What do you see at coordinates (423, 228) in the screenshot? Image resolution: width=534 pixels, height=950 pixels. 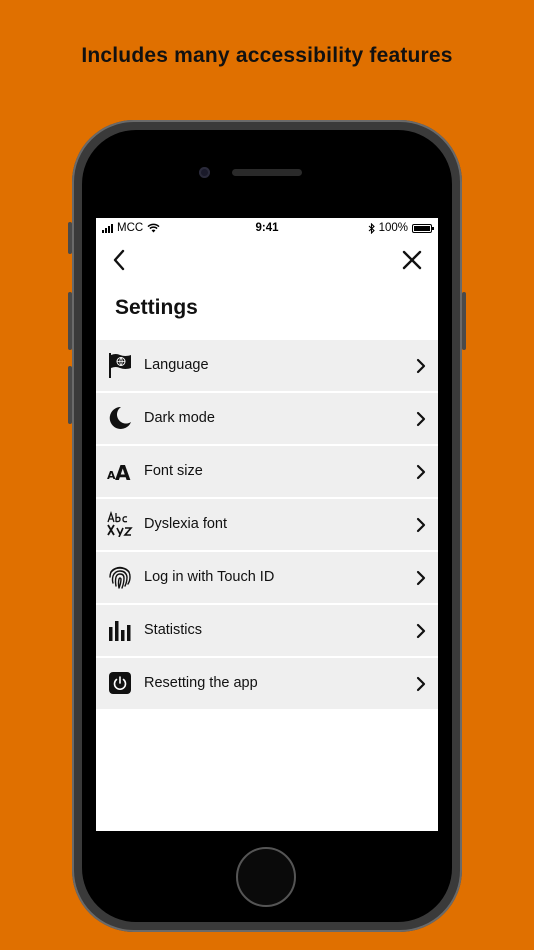 I see `battery-icon` at bounding box center [423, 228].